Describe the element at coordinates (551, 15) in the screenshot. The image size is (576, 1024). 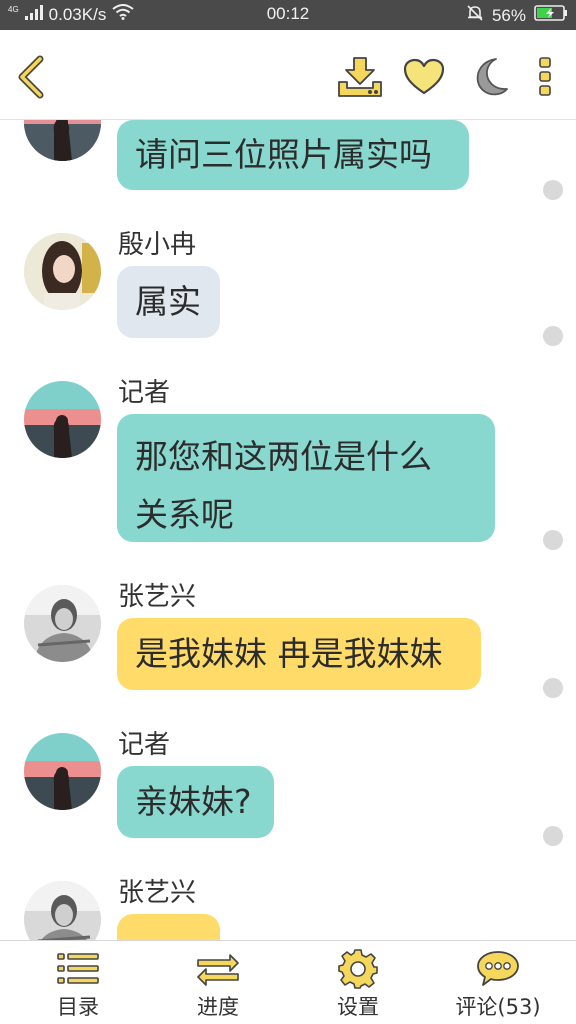
I see `battery-icon` at that location.